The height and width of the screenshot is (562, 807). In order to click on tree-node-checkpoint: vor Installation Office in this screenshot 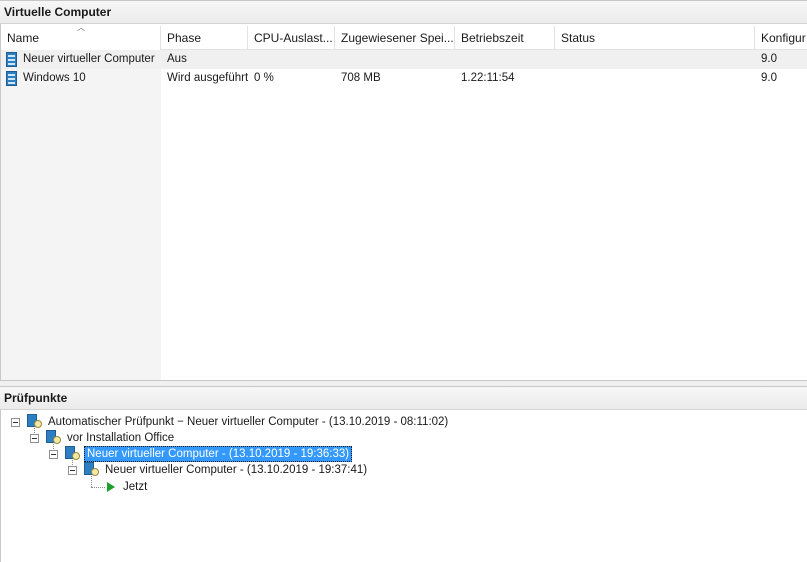, I will do `click(110, 438)`.